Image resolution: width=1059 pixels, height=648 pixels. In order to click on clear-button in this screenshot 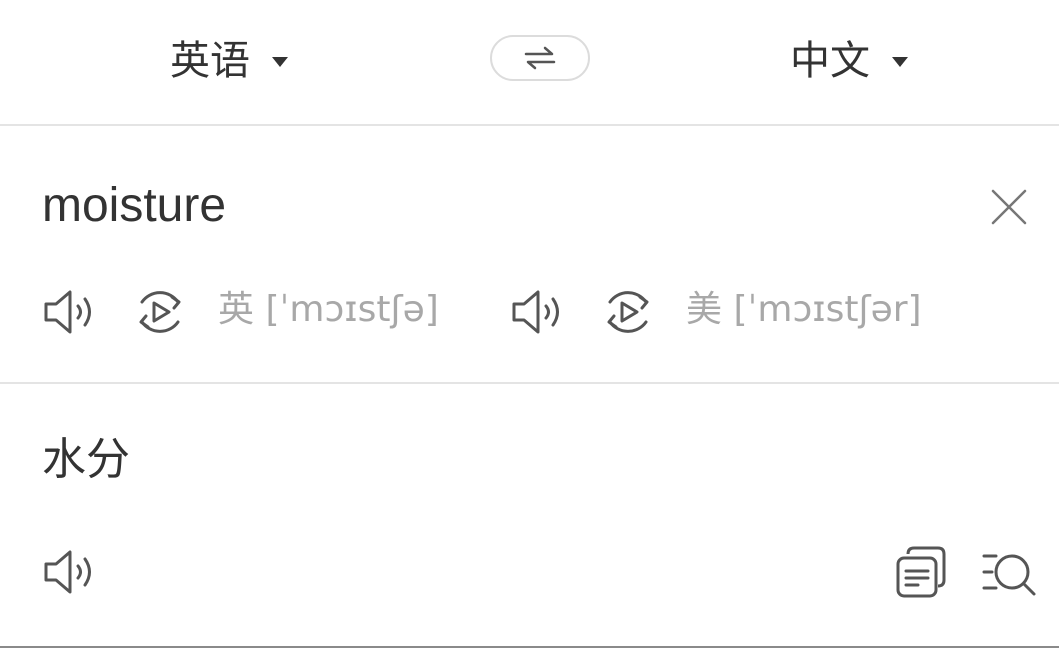, I will do `click(1009, 207)`.